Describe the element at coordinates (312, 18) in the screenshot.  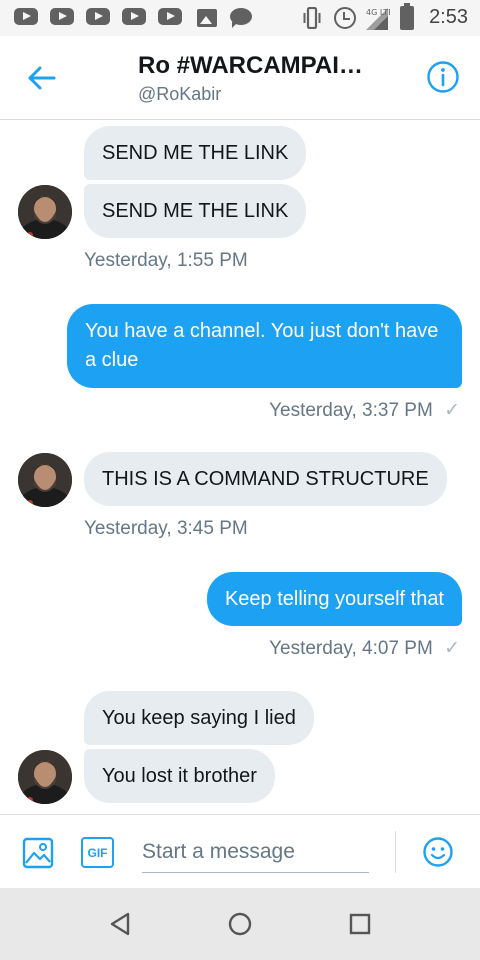
I see `vibrate-icon` at that location.